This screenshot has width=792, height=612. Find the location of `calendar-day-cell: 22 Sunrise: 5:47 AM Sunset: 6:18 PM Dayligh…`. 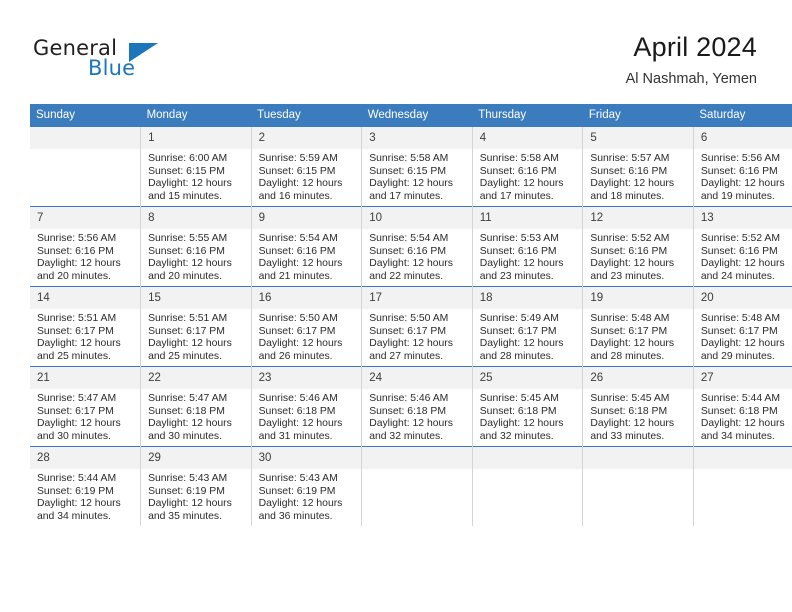

calendar-day-cell: 22 Sunrise: 5:47 AM Sunset: 6:18 PM Dayligh… is located at coordinates (196, 406).